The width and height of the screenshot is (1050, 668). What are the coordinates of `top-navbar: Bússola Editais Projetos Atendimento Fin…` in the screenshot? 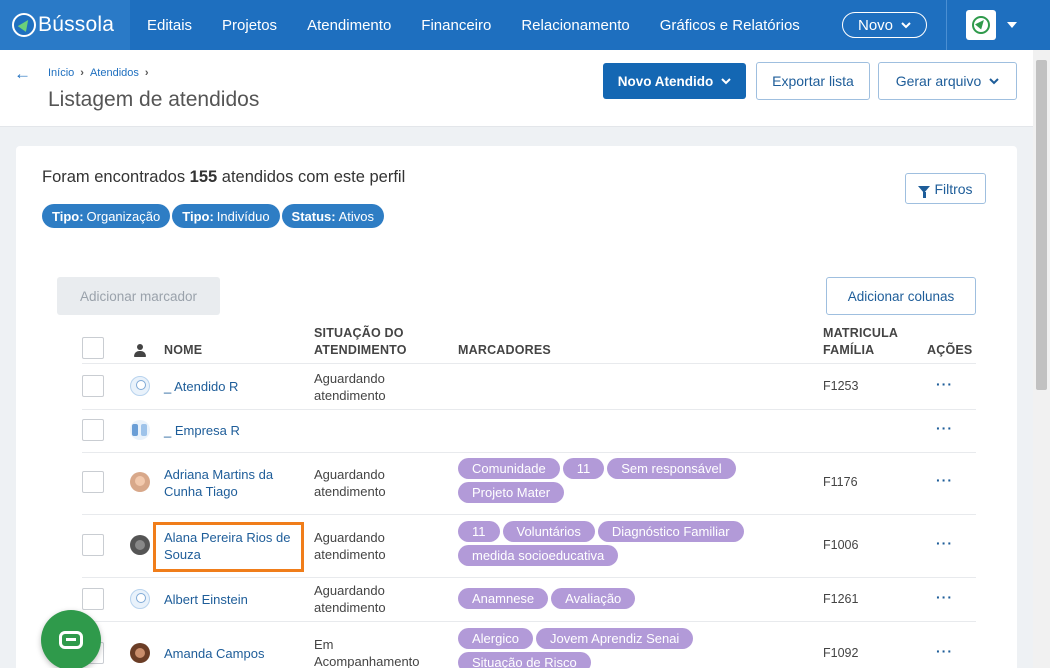 It's located at (525, 25).